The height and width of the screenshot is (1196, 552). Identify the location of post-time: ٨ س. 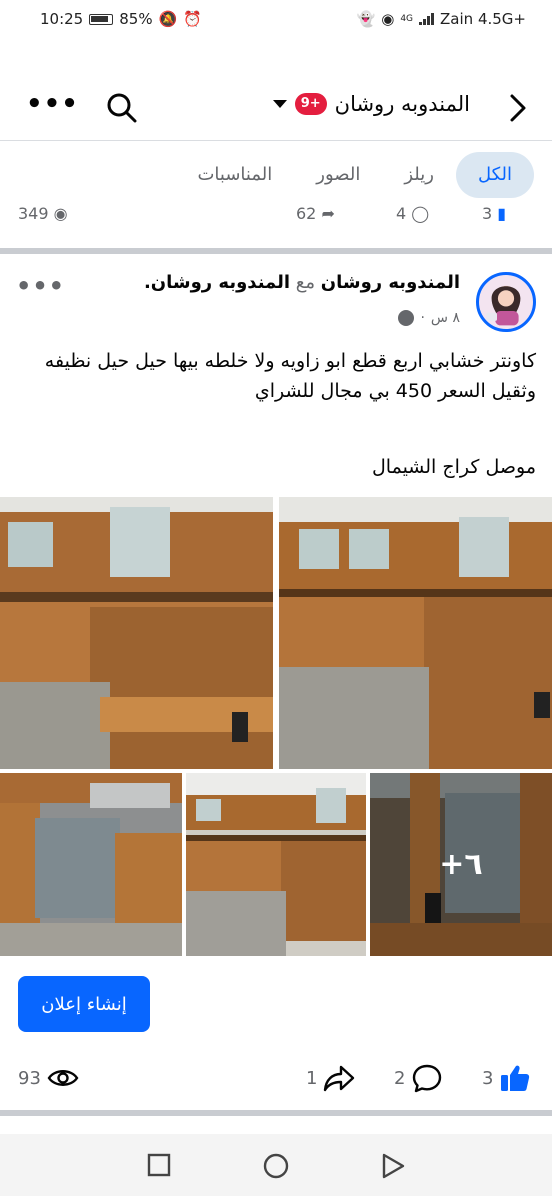
(445, 318).